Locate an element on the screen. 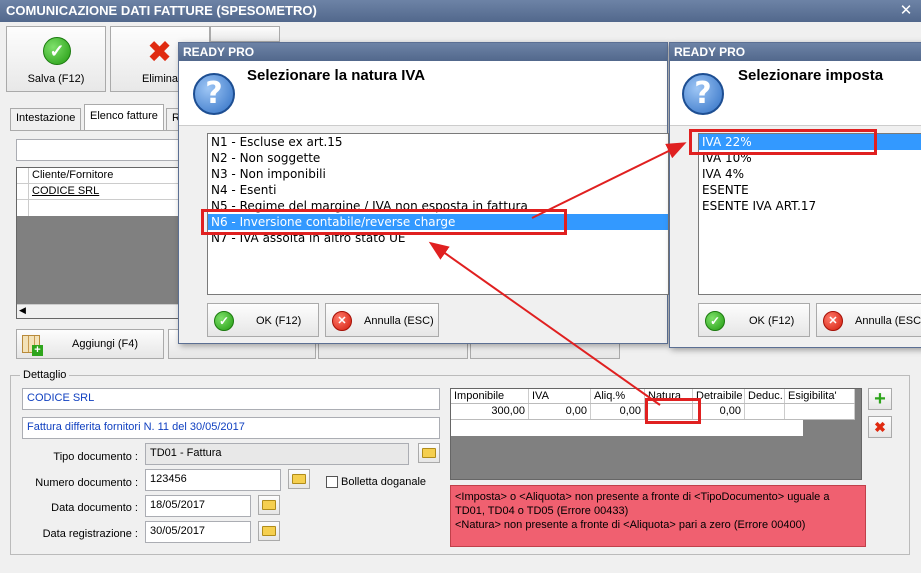 The width and height of the screenshot is (921, 573). annotation-arrows is located at coordinates (557, 274).